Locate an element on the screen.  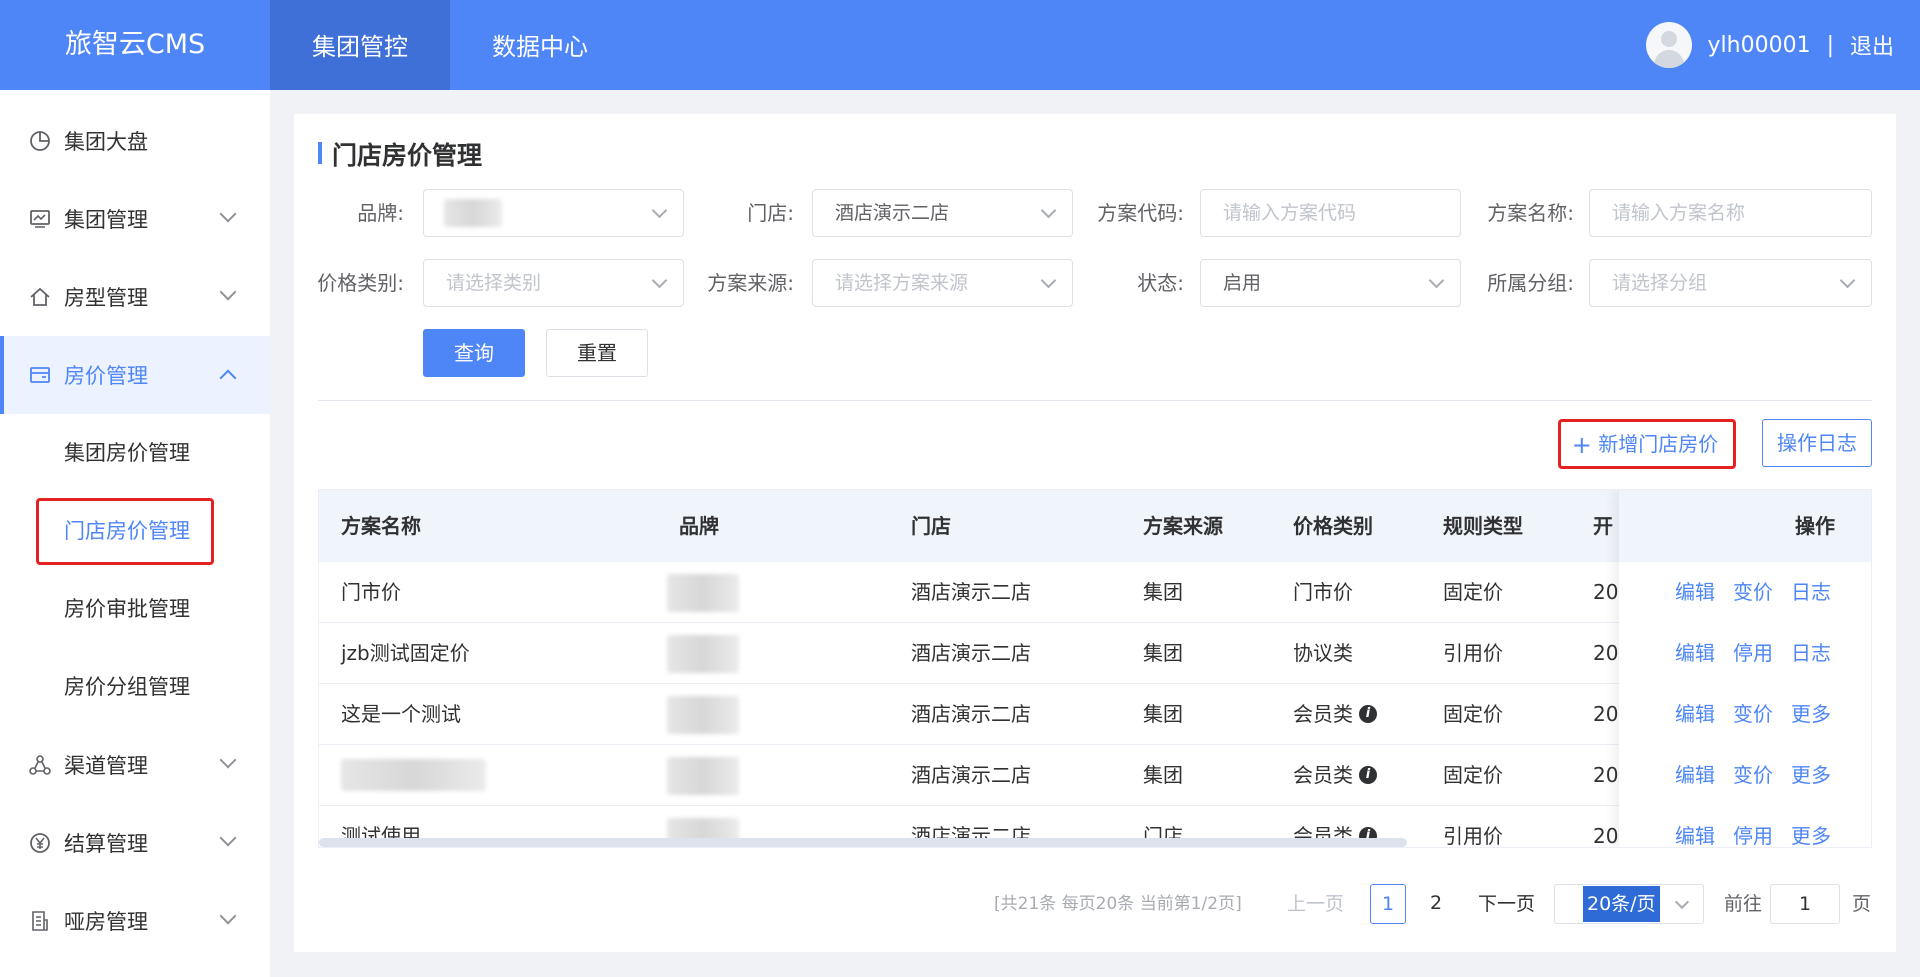
reset-button: 重置 is located at coordinates (597, 353).